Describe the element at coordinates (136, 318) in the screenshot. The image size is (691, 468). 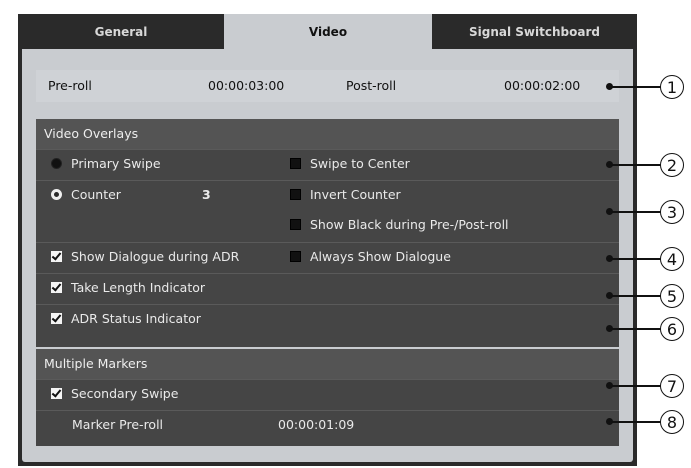
I see `adr-status-label: ADR Status Indicator` at that location.